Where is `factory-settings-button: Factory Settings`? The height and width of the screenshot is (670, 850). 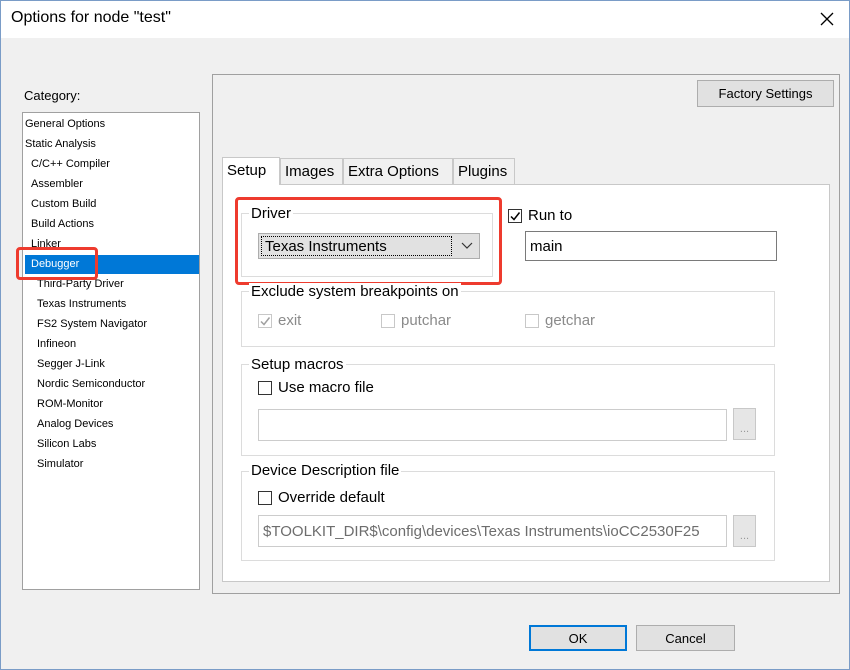
factory-settings-button: Factory Settings is located at coordinates (765, 93).